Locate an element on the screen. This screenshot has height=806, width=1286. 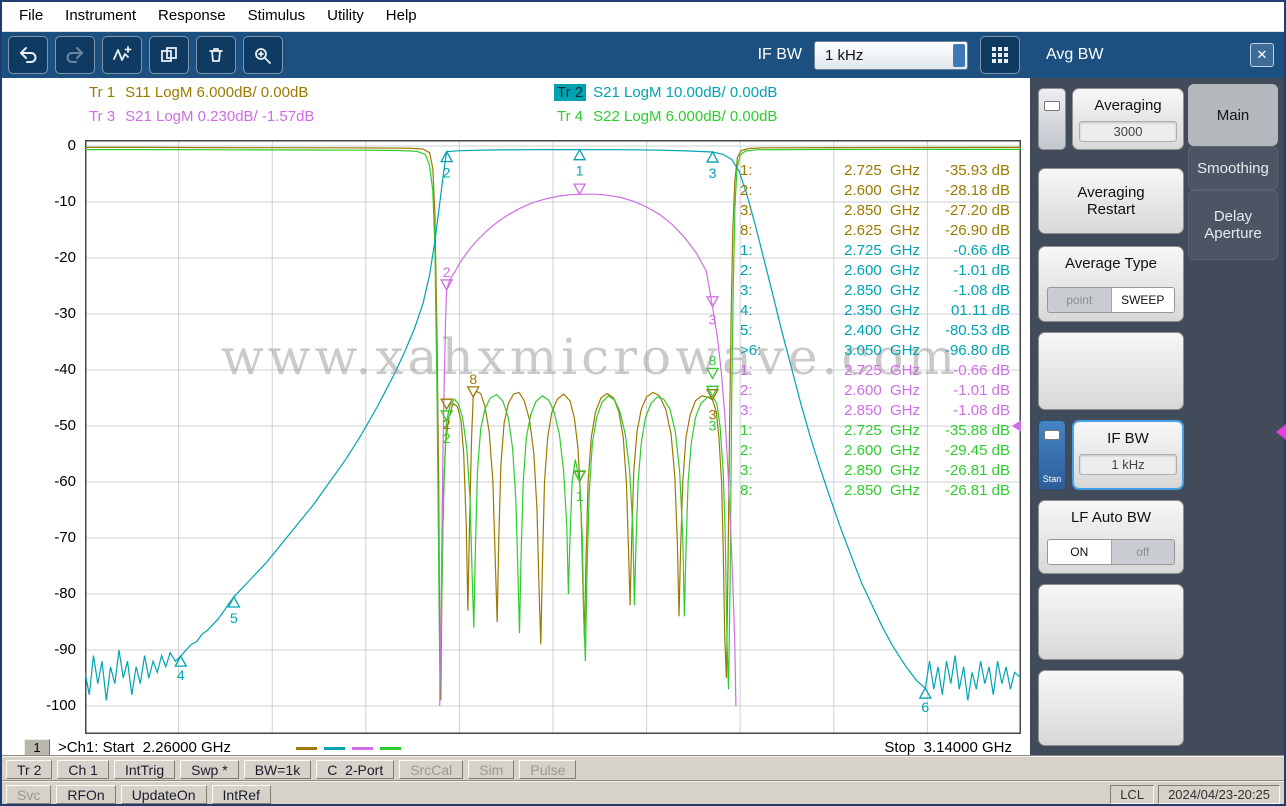
marker-readout-row: 1: 2.725 GHz -35.93 dB is located at coordinates (875, 170).